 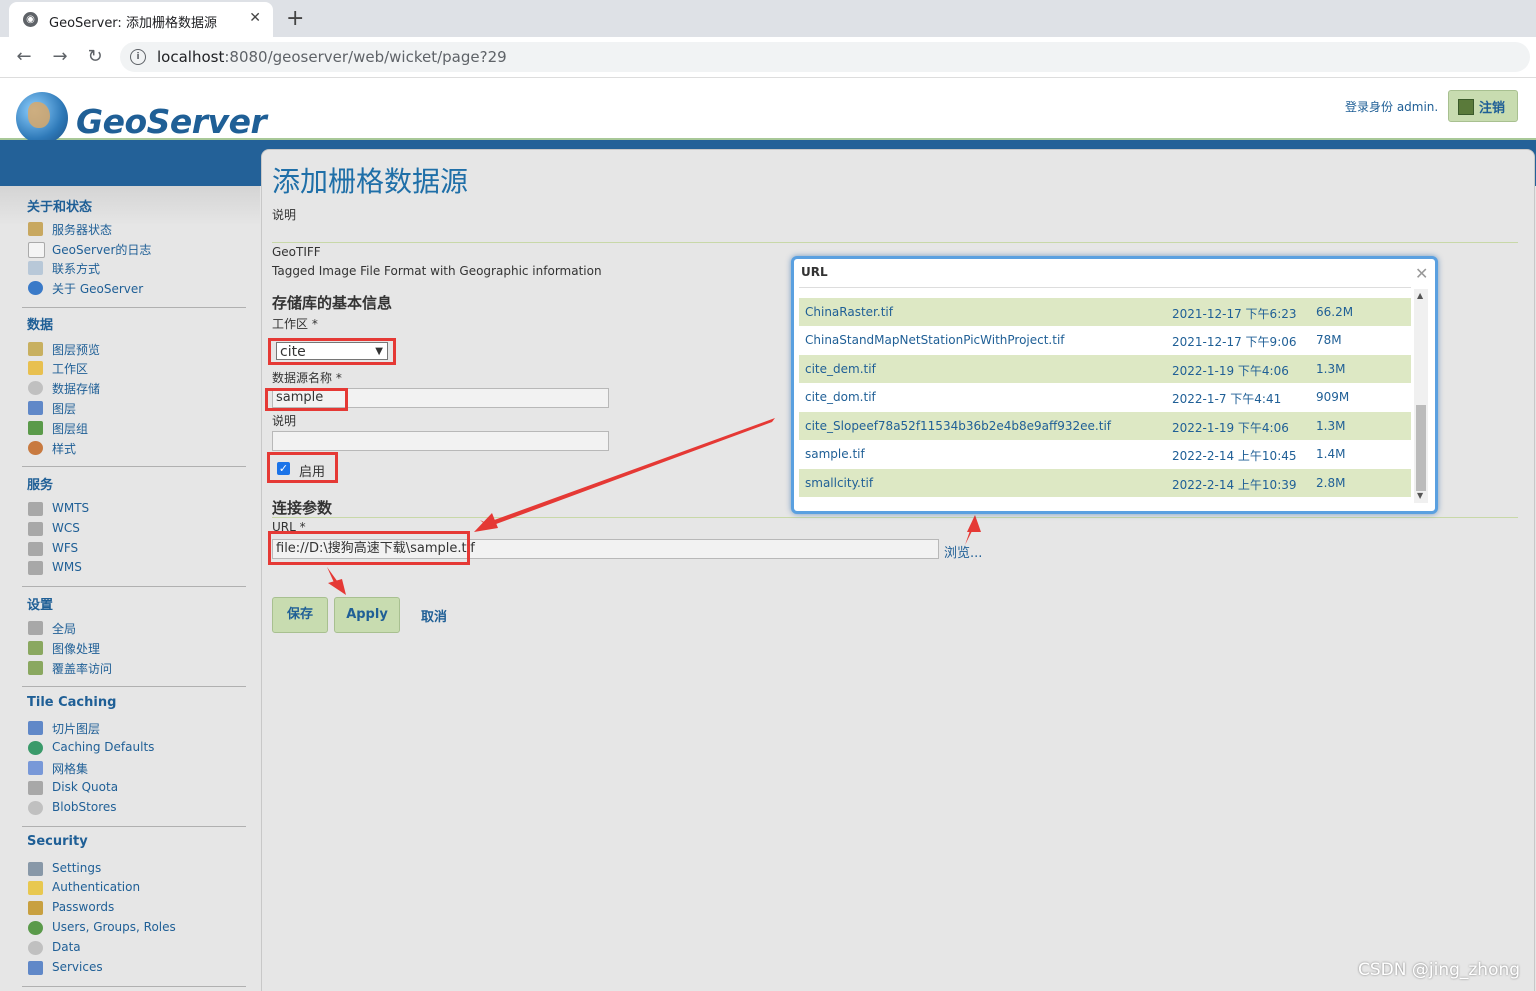 I want to click on globe-icon, so click(x=35, y=748).